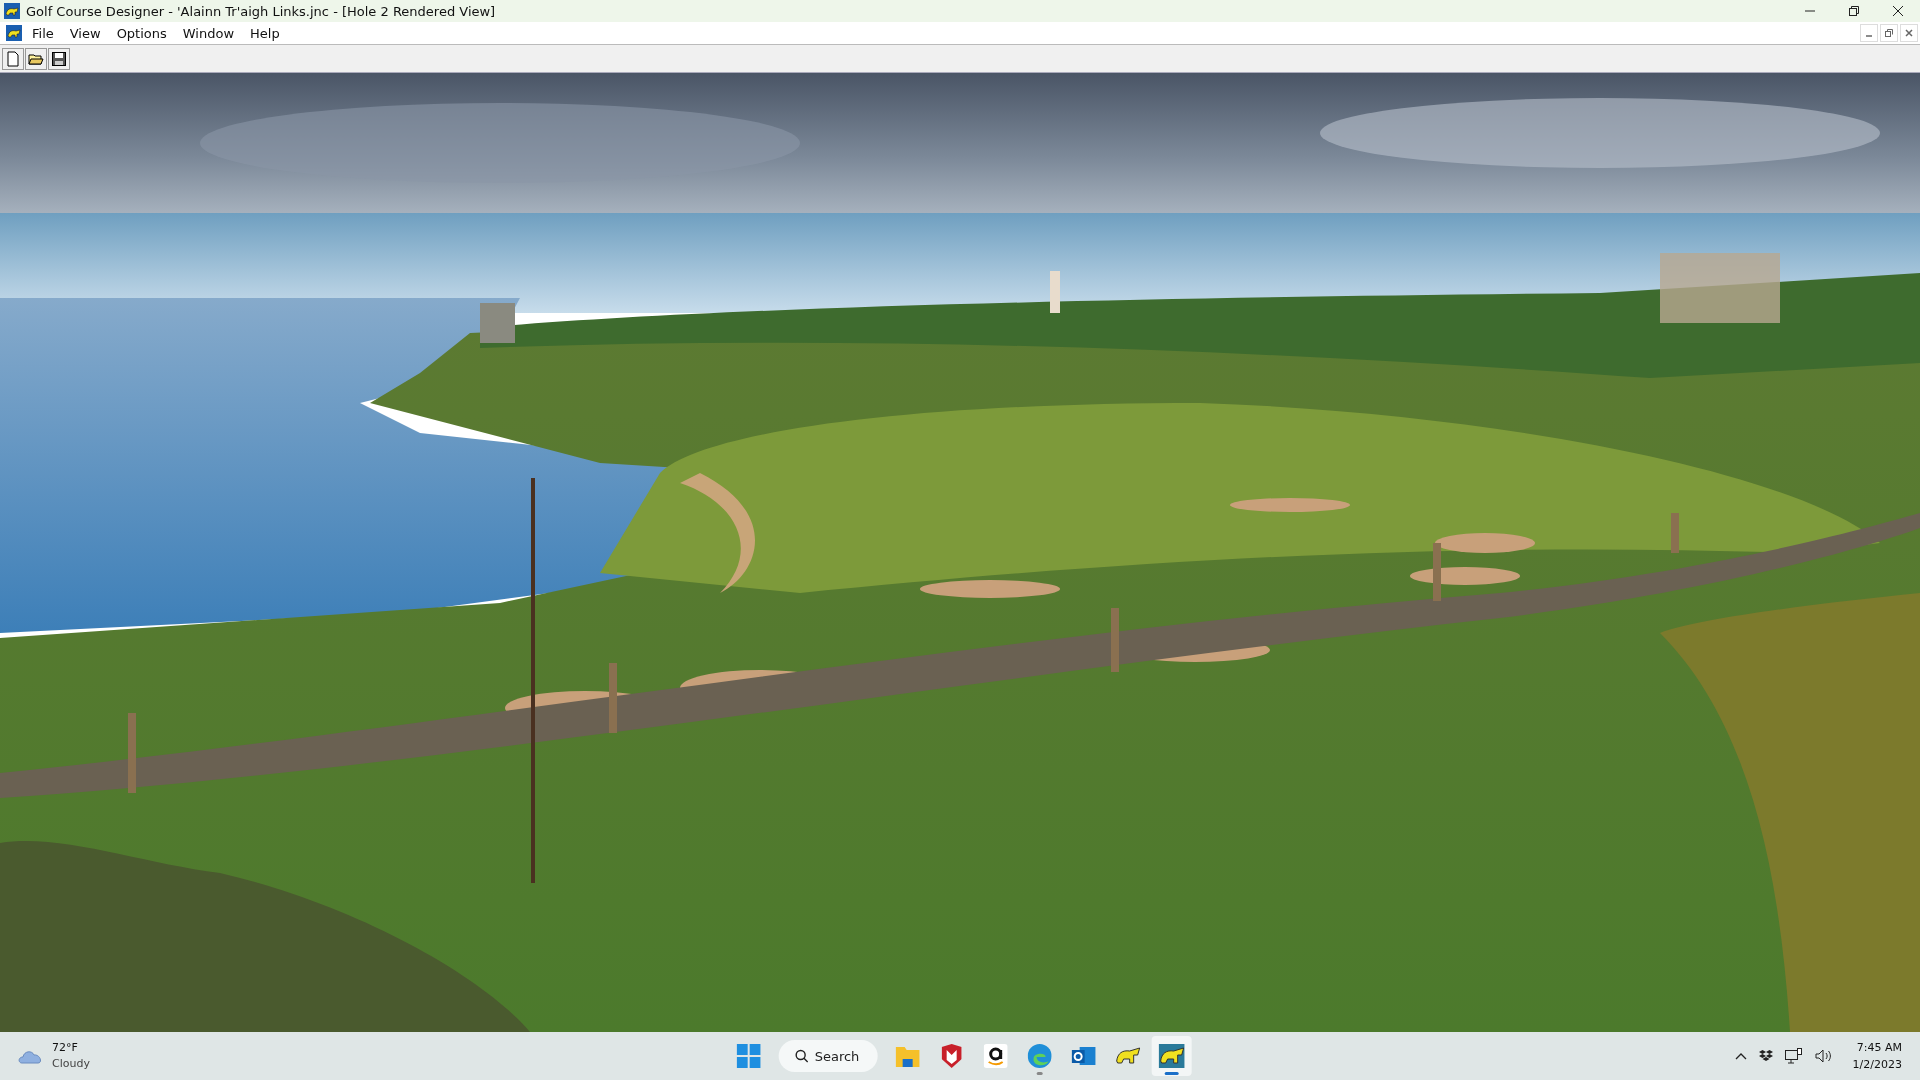 This screenshot has height=1080, width=1920. What do you see at coordinates (1740, 1056) in the screenshot?
I see `chevron-up-icon` at bounding box center [1740, 1056].